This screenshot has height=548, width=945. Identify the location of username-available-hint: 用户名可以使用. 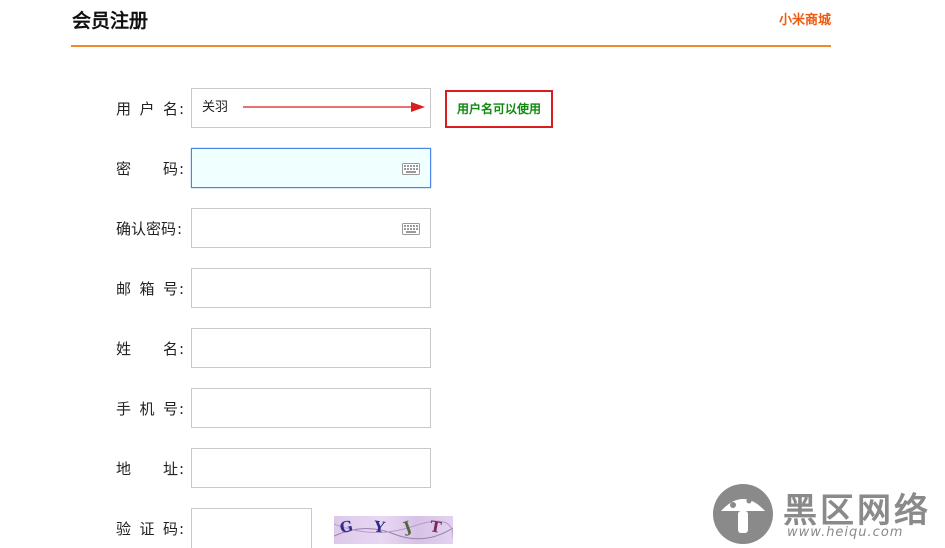
(499, 109).